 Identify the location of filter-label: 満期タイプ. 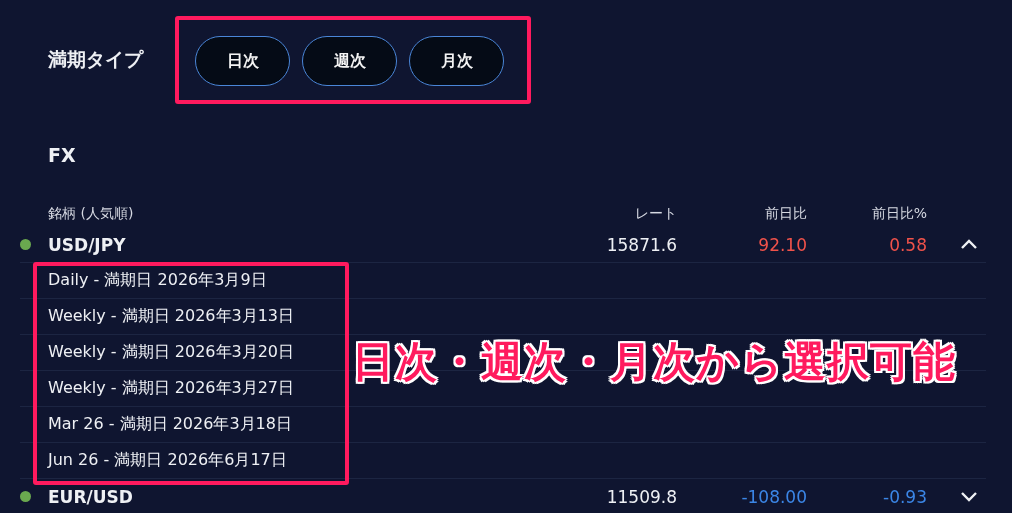
(95, 59).